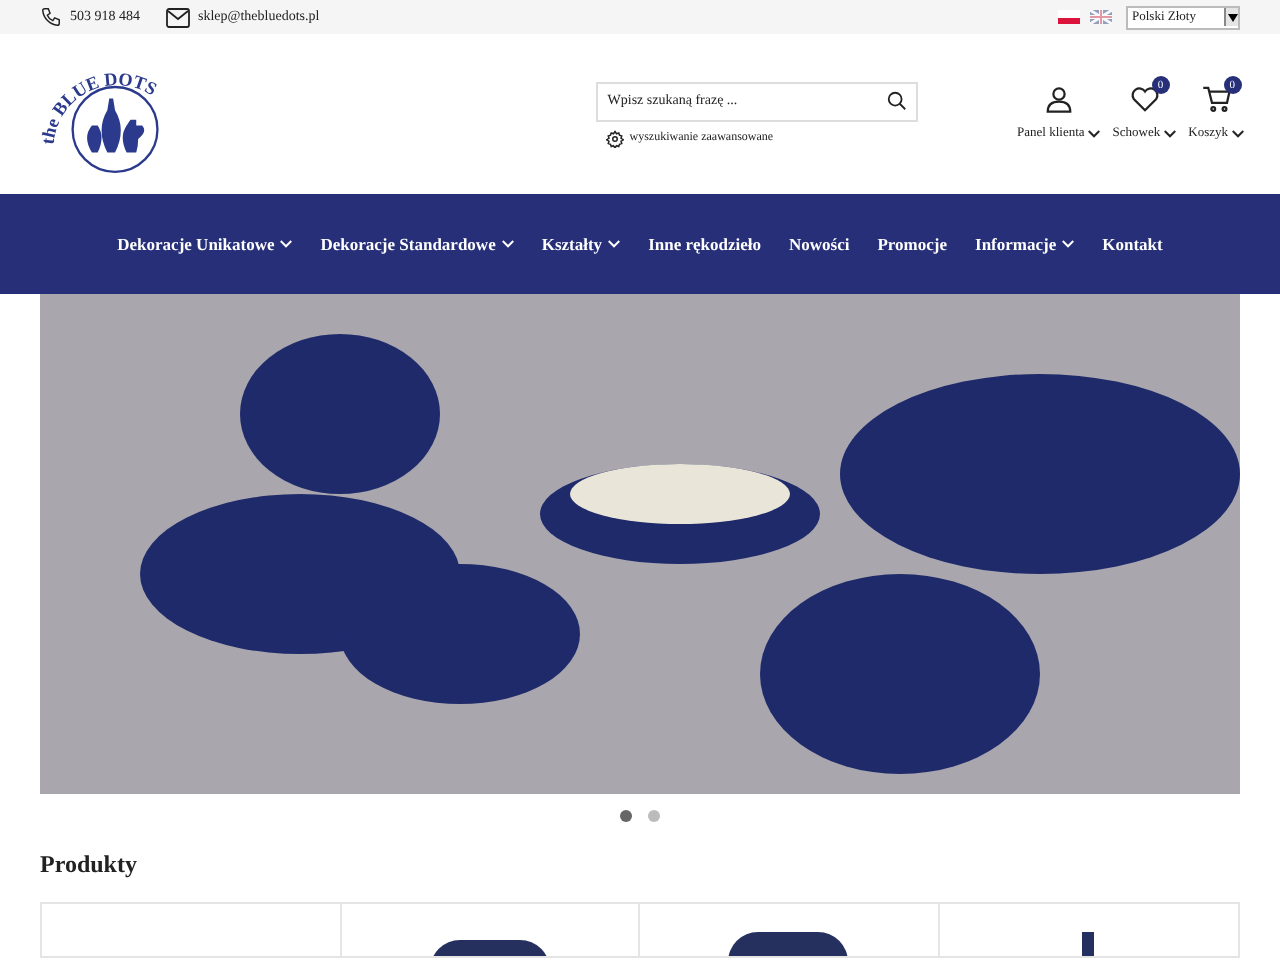 Image resolution: width=1280 pixels, height=960 pixels. Describe the element at coordinates (178, 17) in the screenshot. I see `envelope-icon` at that location.